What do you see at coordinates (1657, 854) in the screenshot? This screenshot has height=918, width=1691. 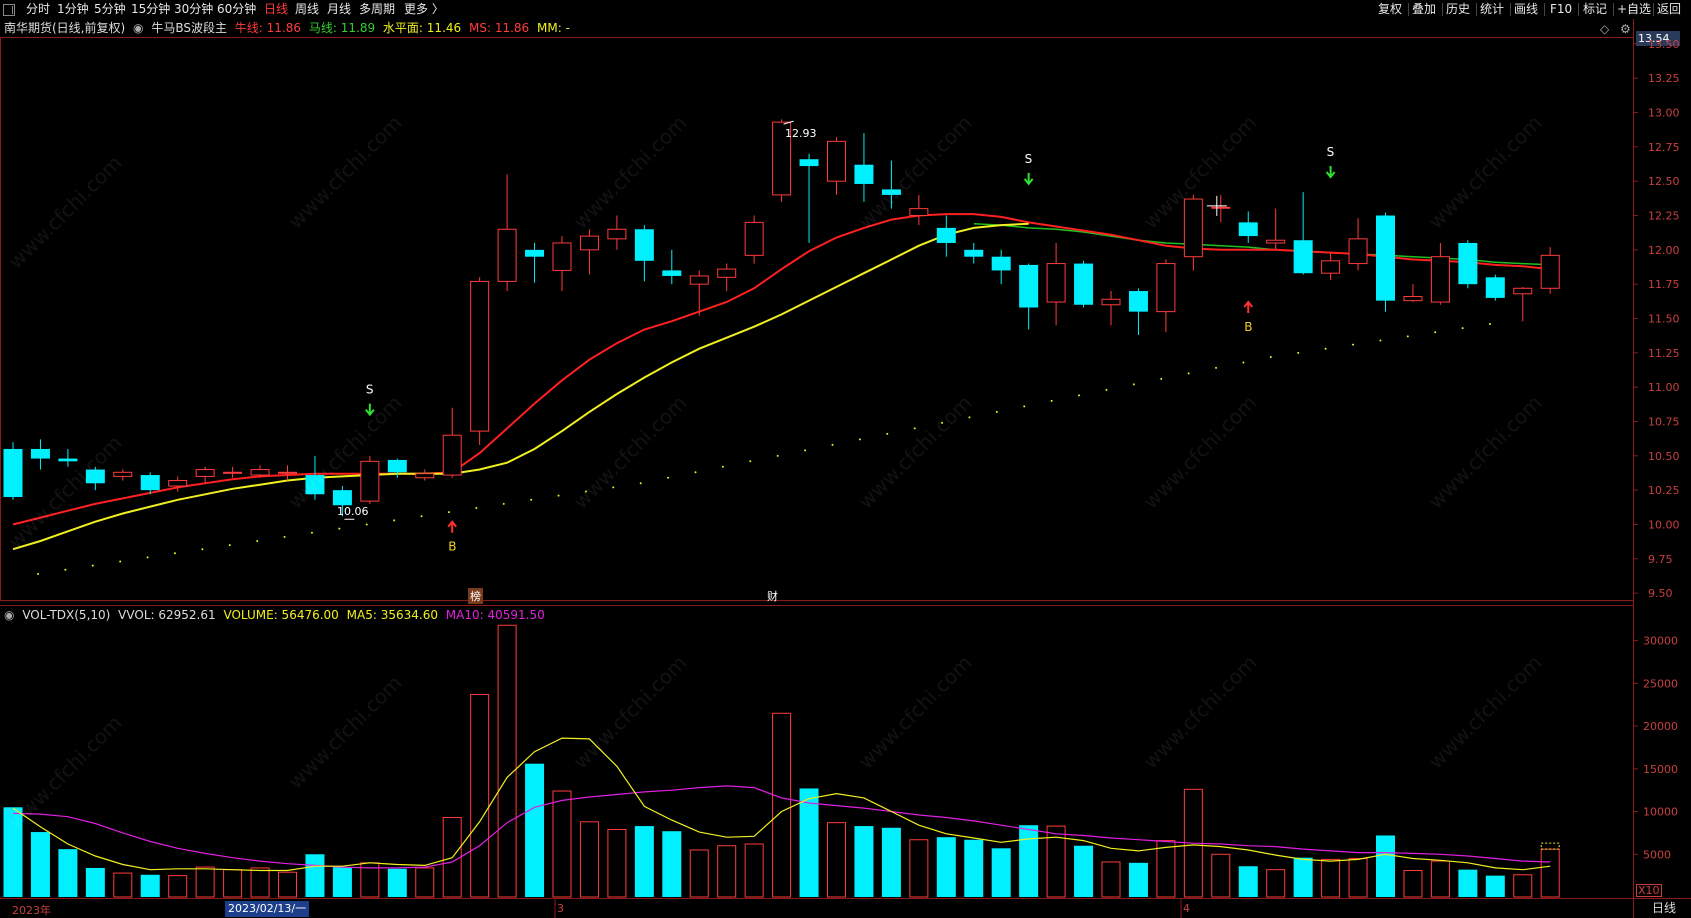 I see `volume-tick-label: 5000` at bounding box center [1657, 854].